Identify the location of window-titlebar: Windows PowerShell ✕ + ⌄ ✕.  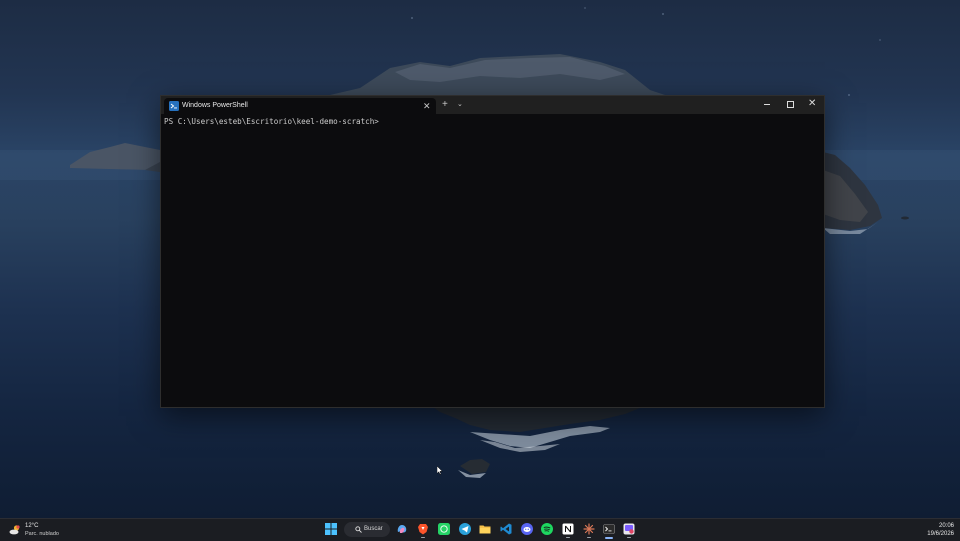
(492, 105).